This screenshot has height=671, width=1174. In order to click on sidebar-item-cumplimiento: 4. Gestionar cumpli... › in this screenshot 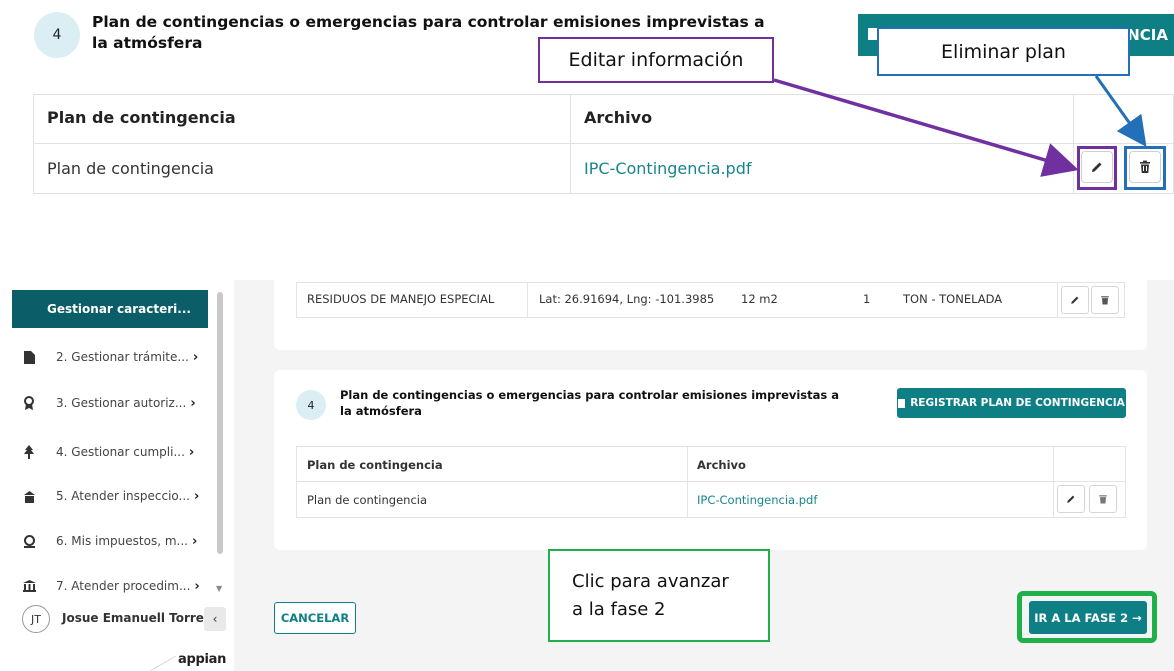, I will do `click(120, 452)`.